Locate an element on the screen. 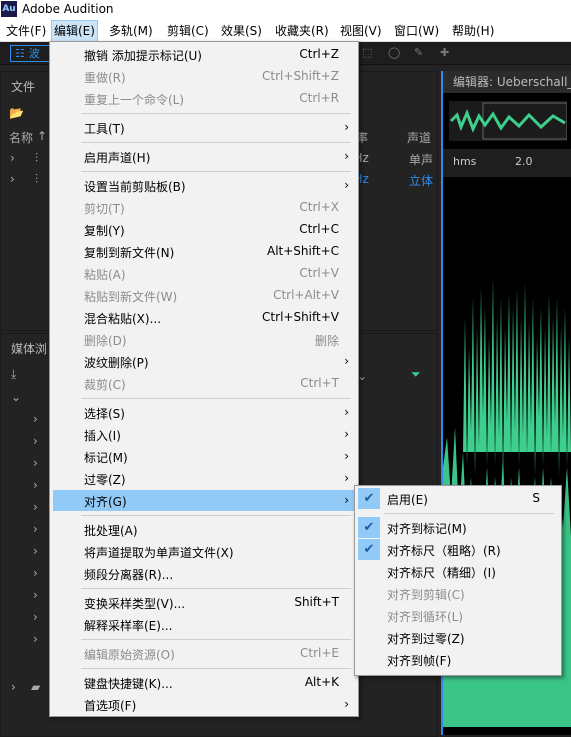 This screenshot has width=571, height=737. edit-menu-item: 选择(S) › is located at coordinates (204, 412).